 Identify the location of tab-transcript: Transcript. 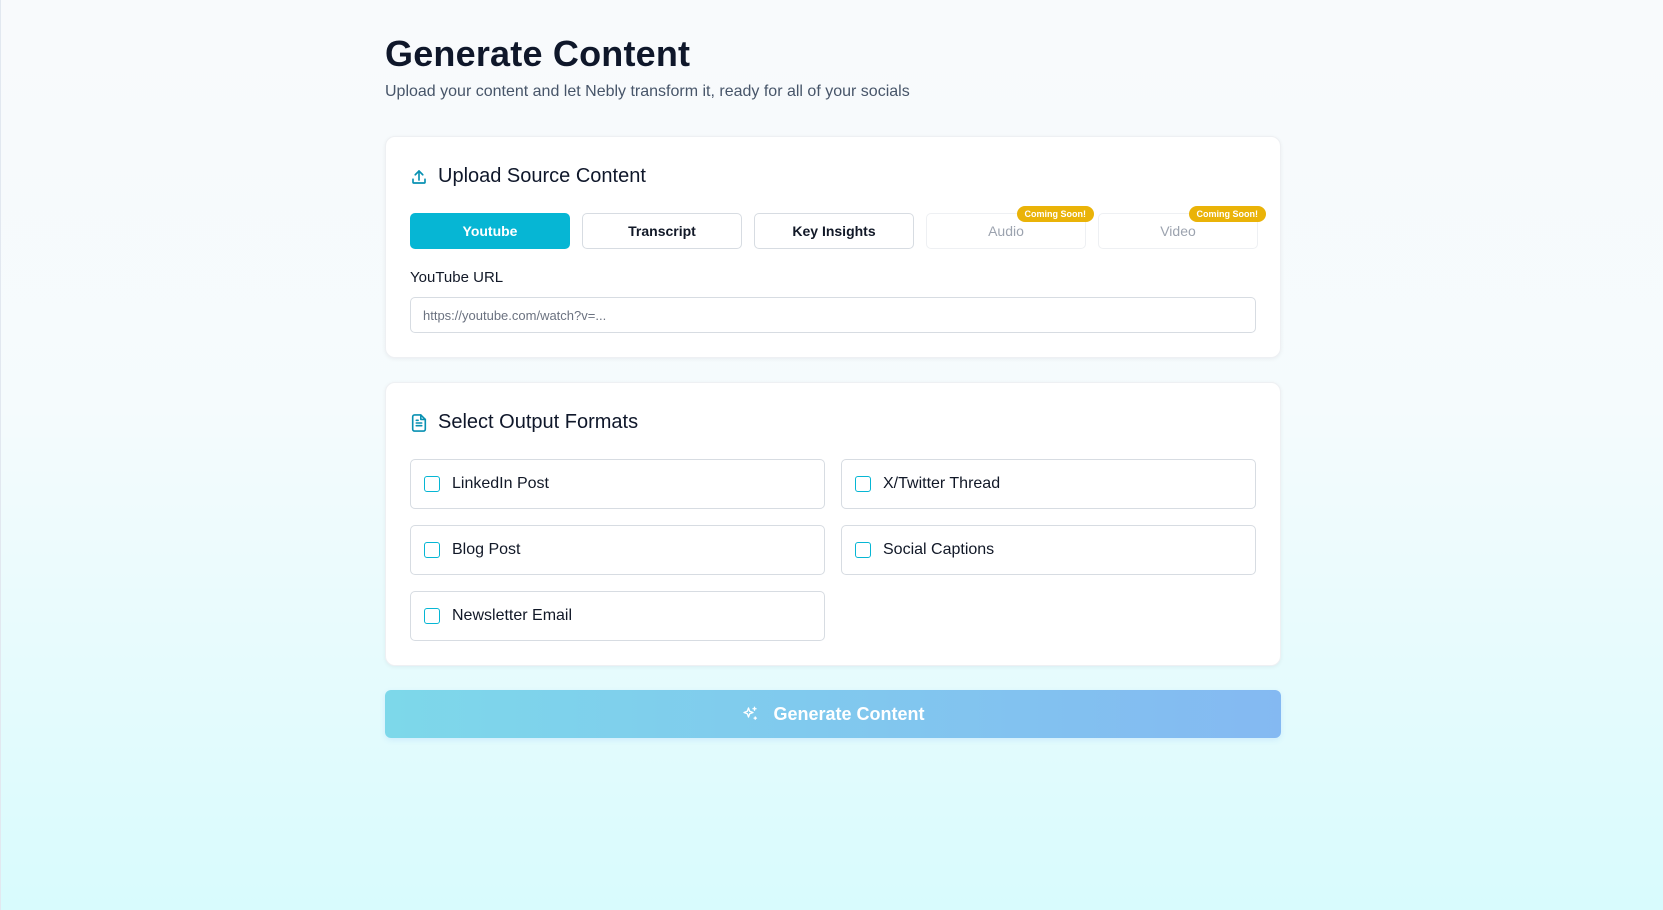
(662, 231).